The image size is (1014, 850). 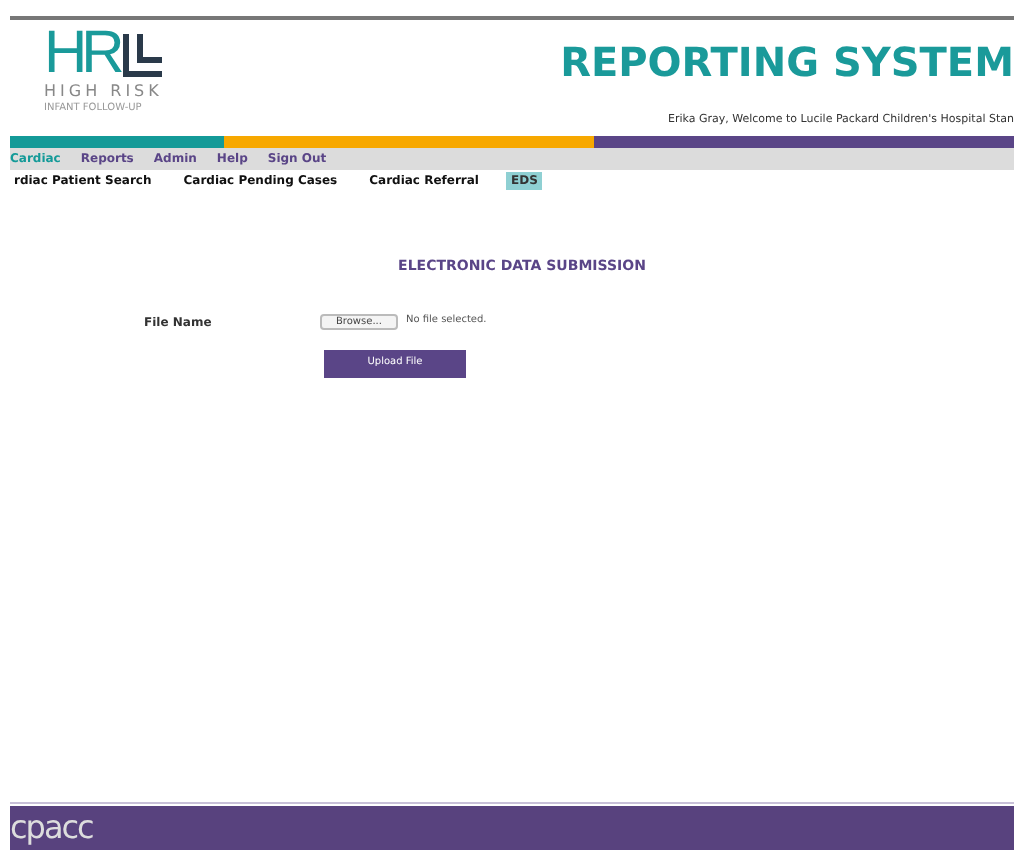 What do you see at coordinates (142, 58) in the screenshot?
I see `logo-mark-icon` at bounding box center [142, 58].